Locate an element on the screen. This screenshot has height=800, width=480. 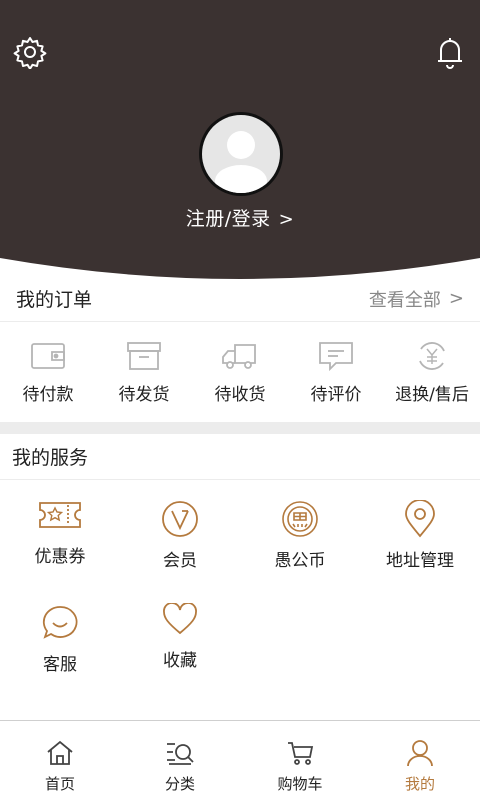
login-label: 注册/登录 is located at coordinates (228, 219).